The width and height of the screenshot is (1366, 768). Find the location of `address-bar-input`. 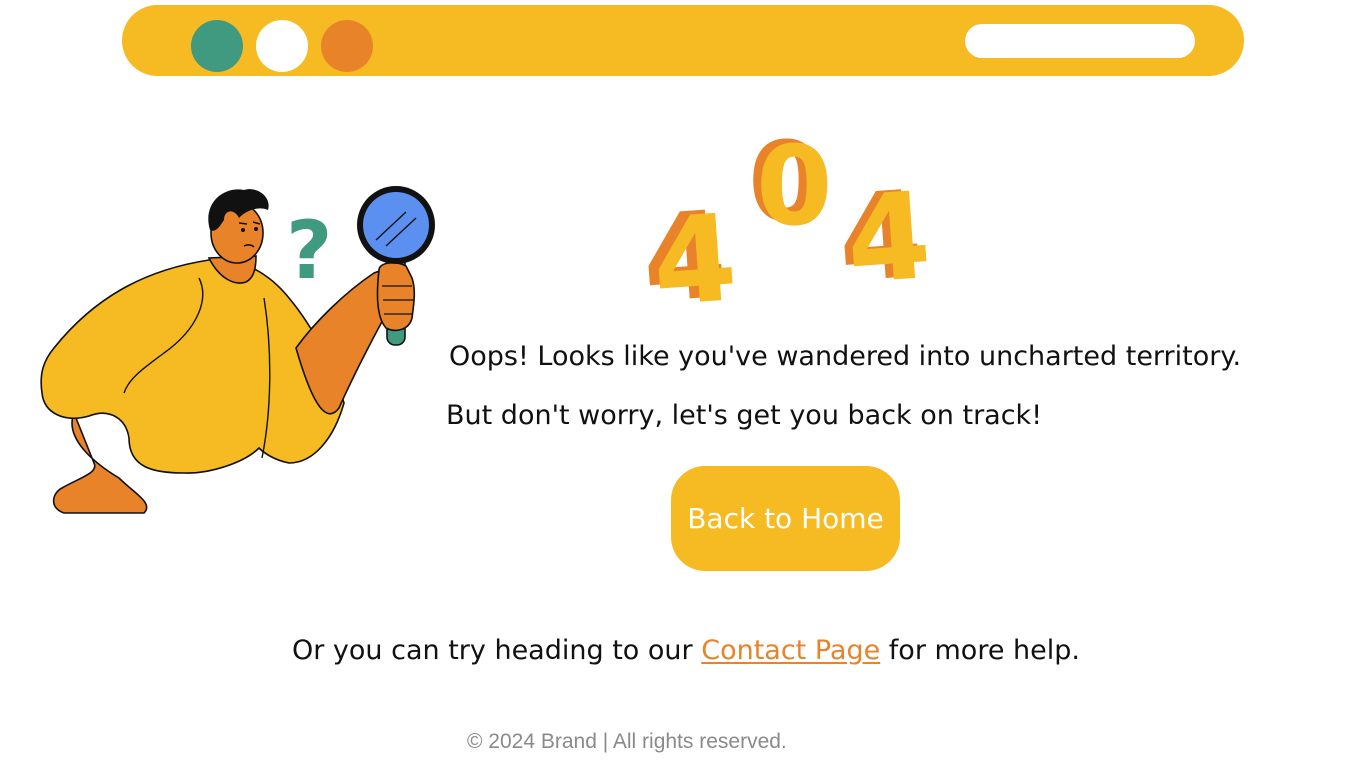

address-bar-input is located at coordinates (1080, 41).